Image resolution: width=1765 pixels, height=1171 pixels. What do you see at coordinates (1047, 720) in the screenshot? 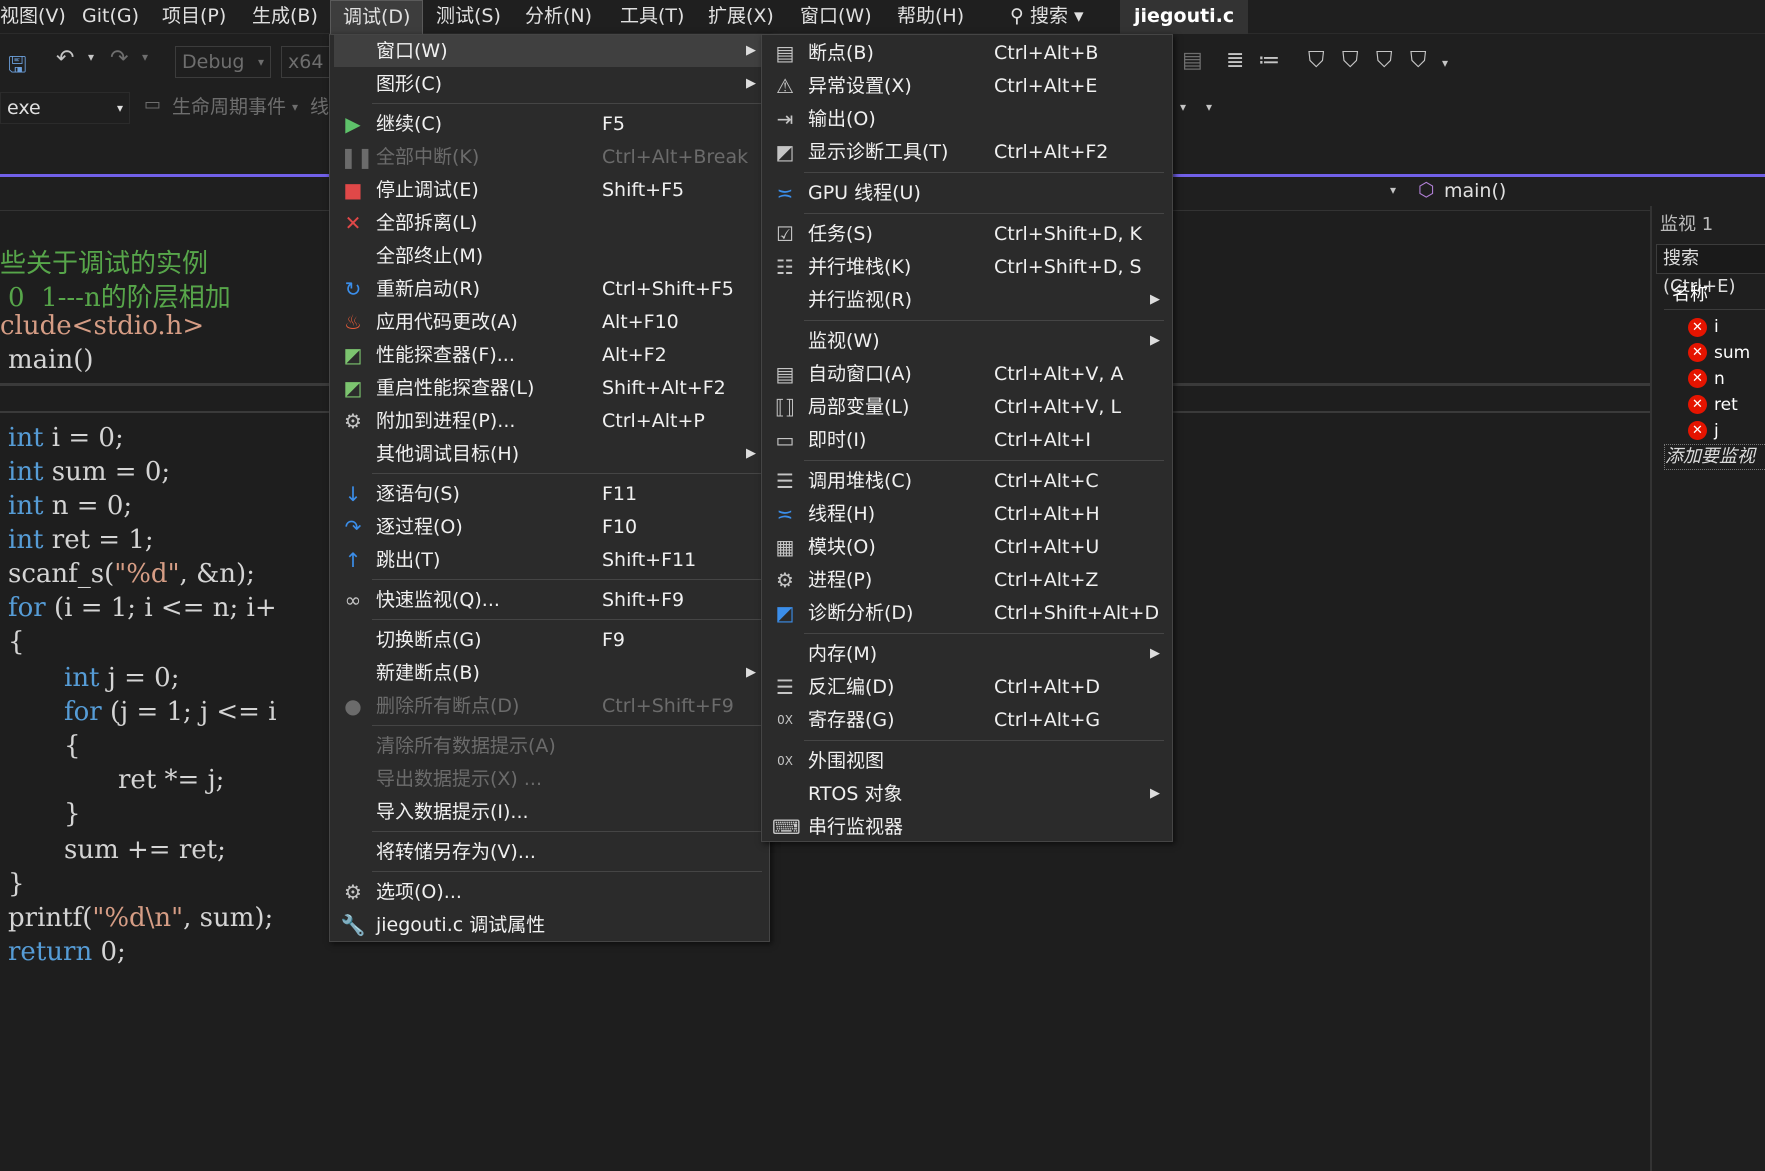
I see `menu-item-shortcut: Ctrl+Alt+G` at bounding box center [1047, 720].